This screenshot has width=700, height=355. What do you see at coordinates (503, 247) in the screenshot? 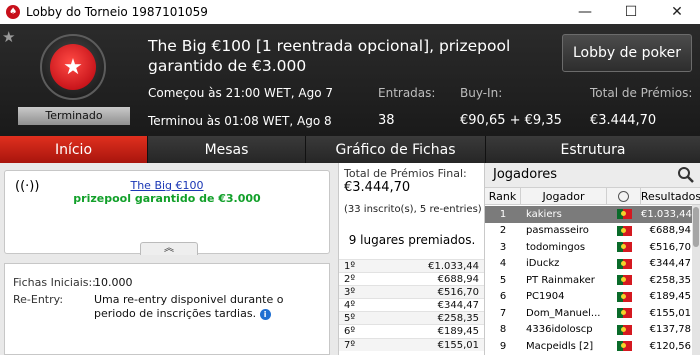
I see `player-rank: 3` at bounding box center [503, 247].